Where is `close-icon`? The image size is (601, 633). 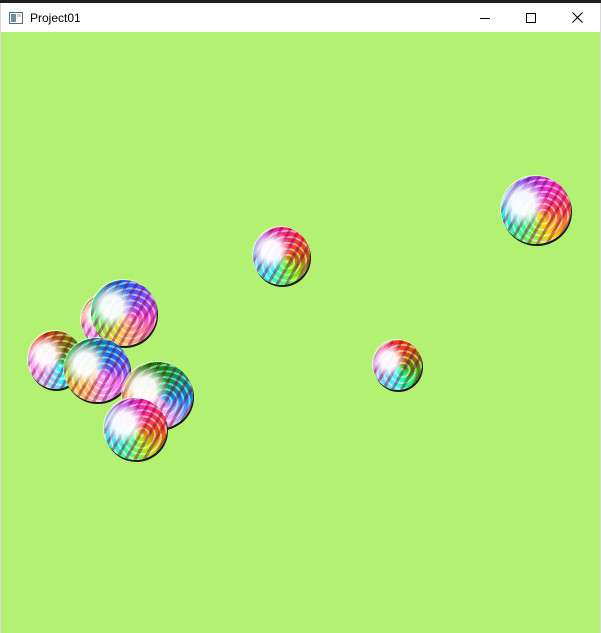
close-icon is located at coordinates (577, 17).